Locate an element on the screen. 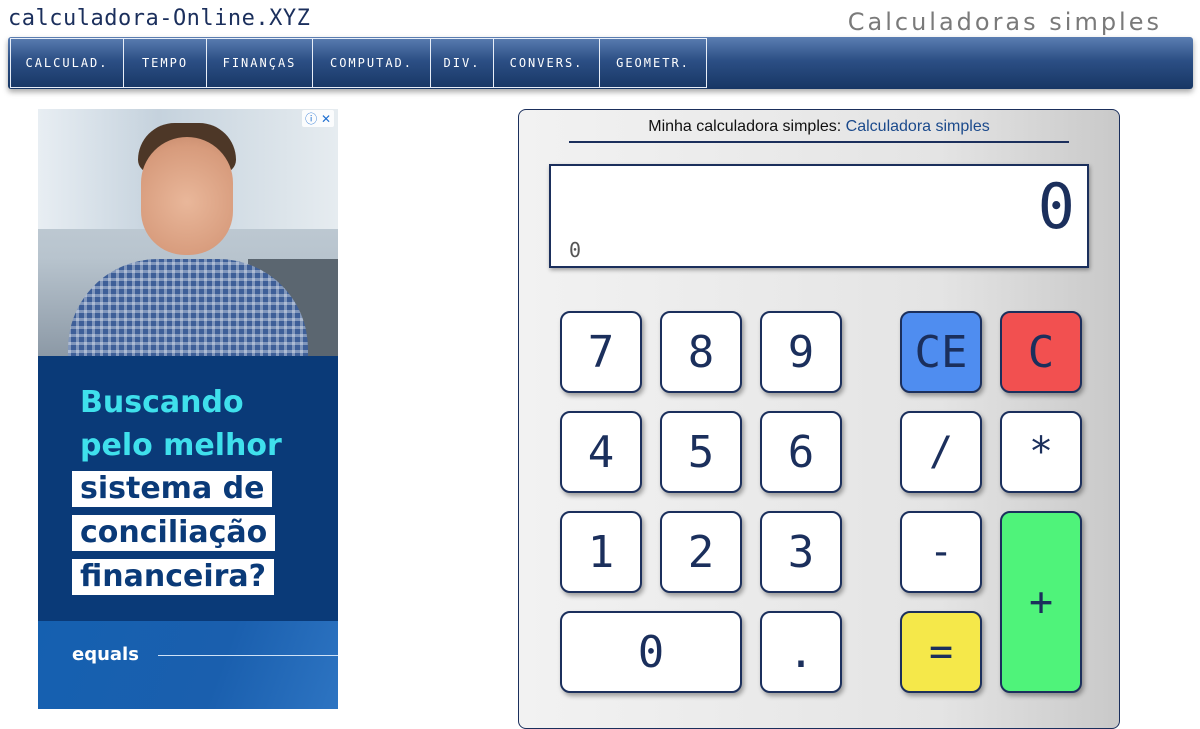 Image resolution: width=1200 pixels, height=729 pixels. ad-line-2: pelo melhor is located at coordinates (181, 445).